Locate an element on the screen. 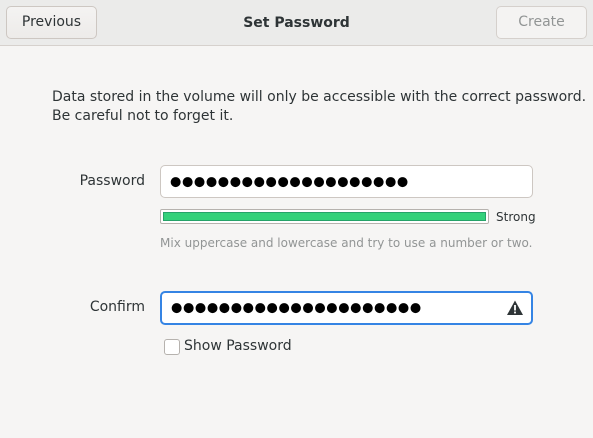 Image resolution: width=593 pixels, height=438 pixels. password-strength-bar is located at coordinates (324, 216).